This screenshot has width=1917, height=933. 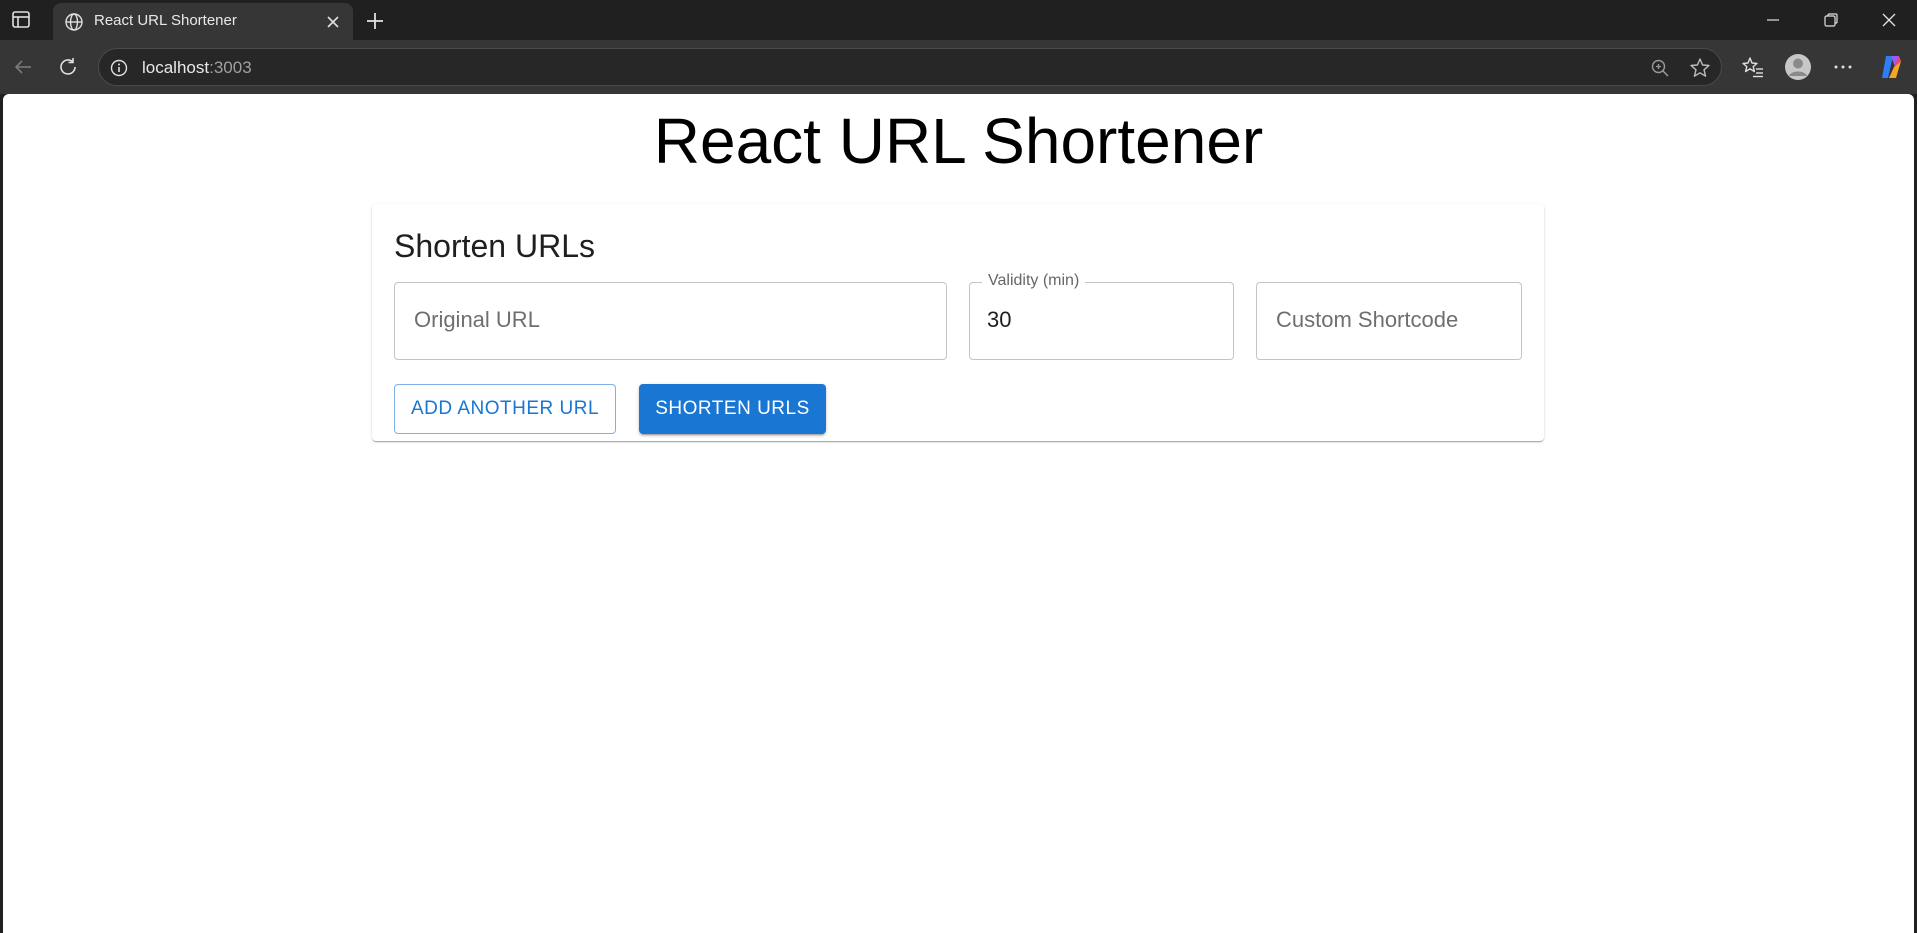 I want to click on favorite-star-icon, so click(x=1700, y=68).